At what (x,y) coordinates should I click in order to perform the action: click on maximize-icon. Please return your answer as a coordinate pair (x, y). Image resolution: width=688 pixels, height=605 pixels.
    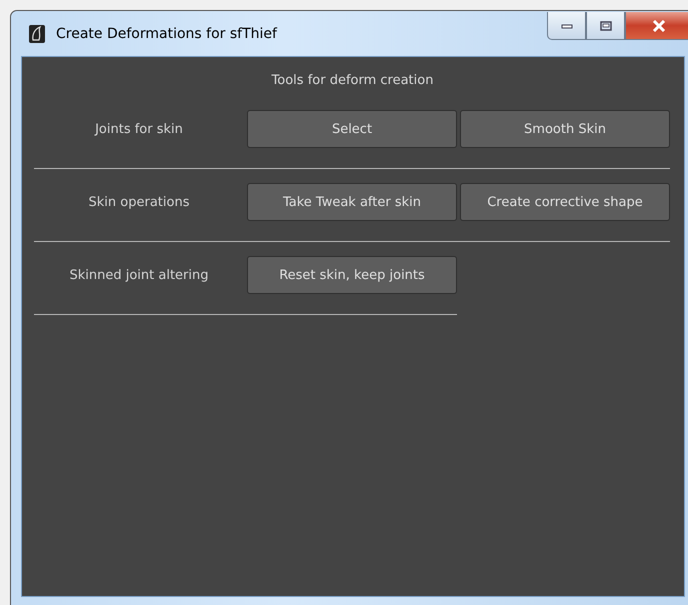
    Looking at the image, I should click on (606, 25).